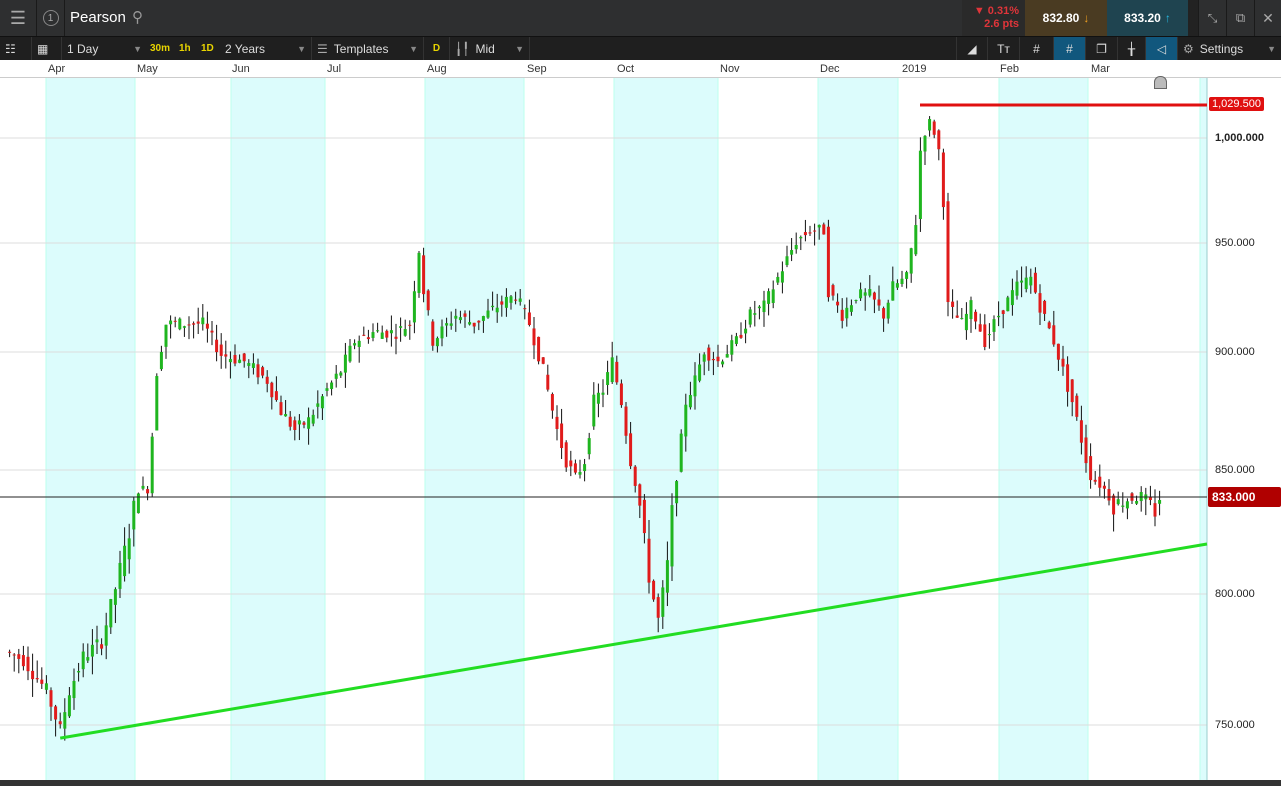 The image size is (1281, 786). I want to click on menu-icon: ☰, so click(18, 18).